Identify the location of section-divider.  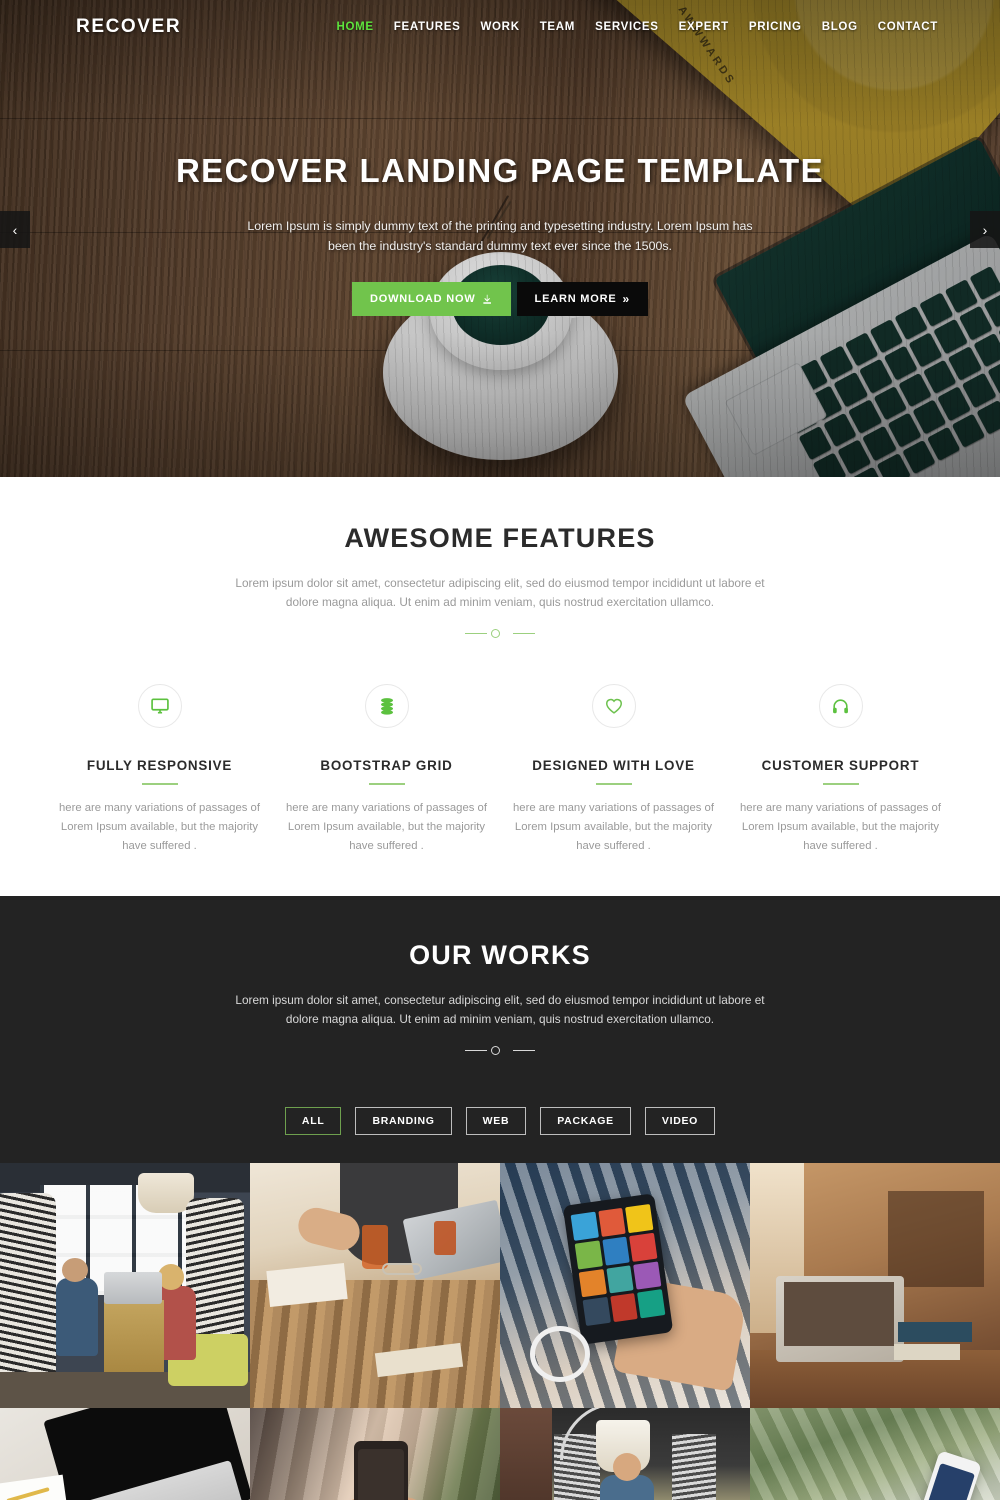
(500, 634).